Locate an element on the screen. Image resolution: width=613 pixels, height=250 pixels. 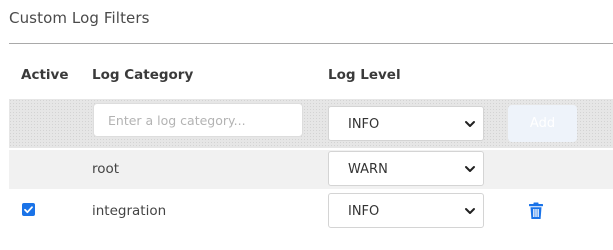
trash-icon is located at coordinates (536, 211).